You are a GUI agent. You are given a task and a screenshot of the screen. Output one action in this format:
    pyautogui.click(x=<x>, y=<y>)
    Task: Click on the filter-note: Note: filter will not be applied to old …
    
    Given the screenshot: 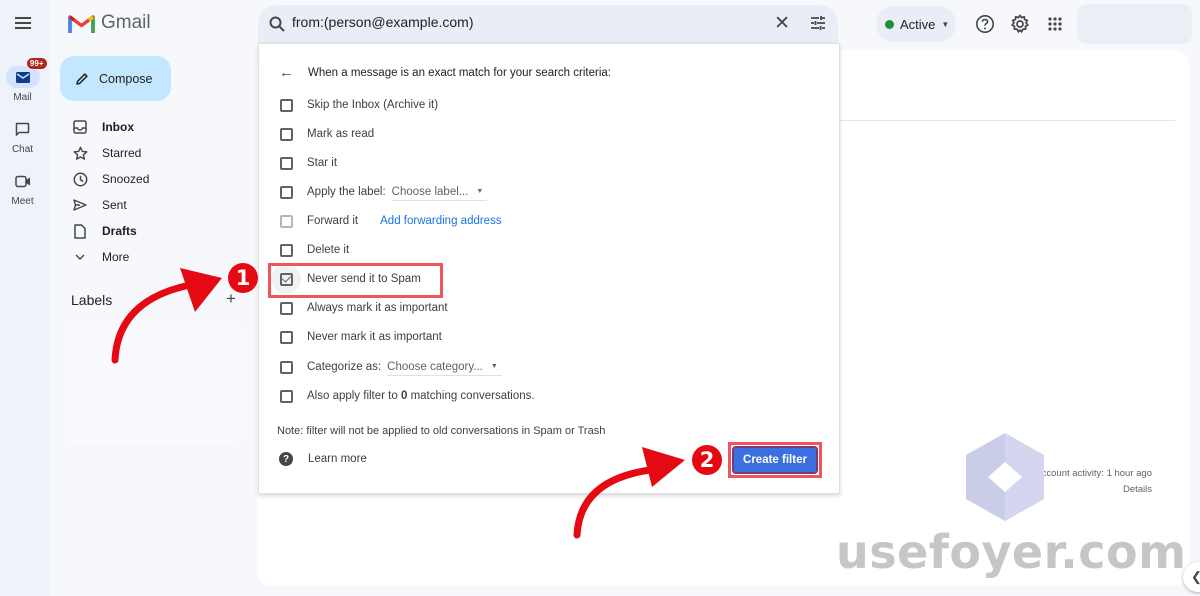 What is the action you would take?
    pyautogui.click(x=441, y=431)
    